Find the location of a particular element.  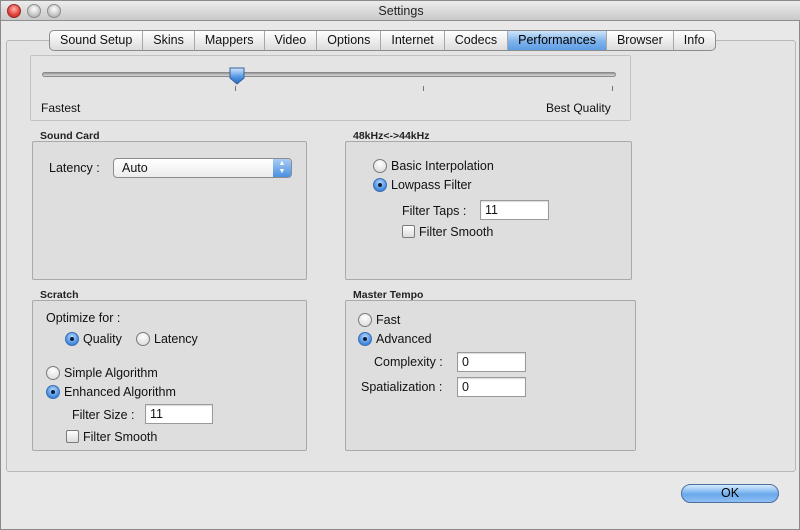

quality-slider-group is located at coordinates (330, 88).